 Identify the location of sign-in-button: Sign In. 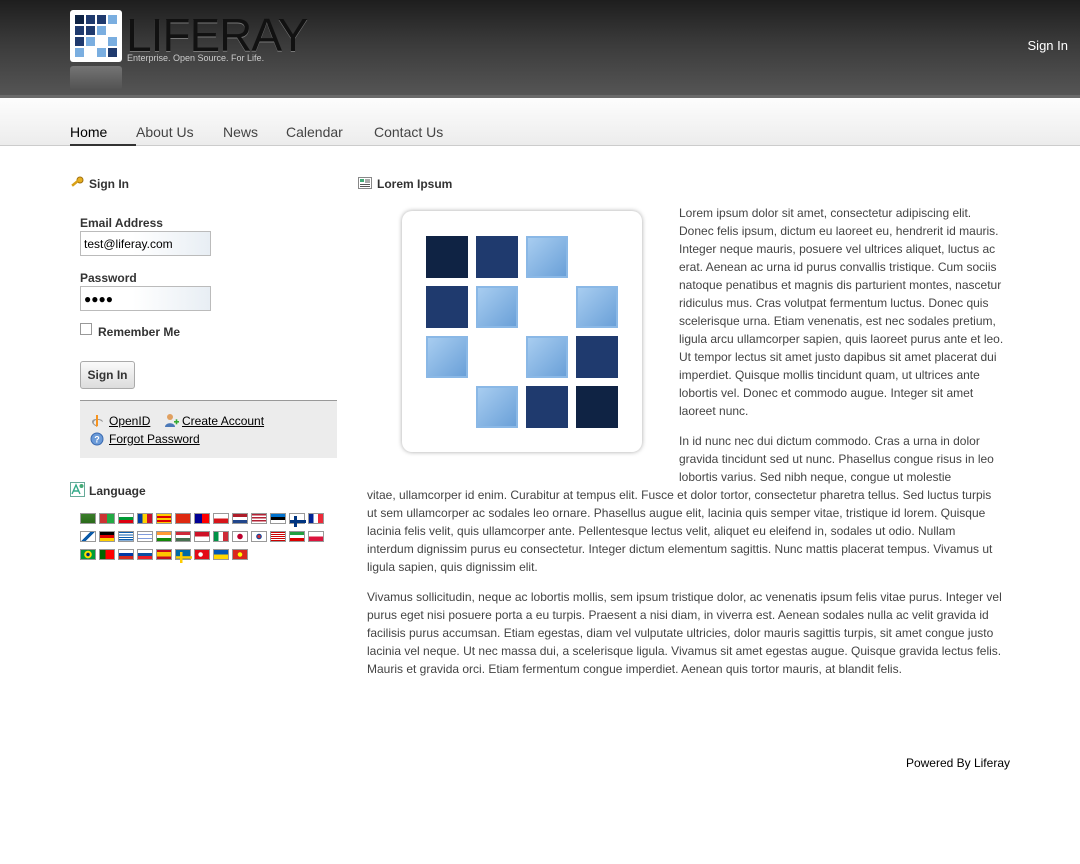
(107, 375).